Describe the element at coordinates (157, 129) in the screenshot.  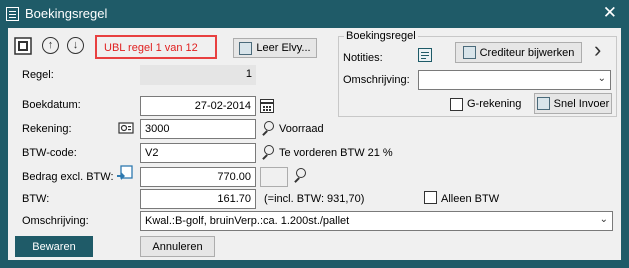
I see `rekening-value: 3000` at that location.